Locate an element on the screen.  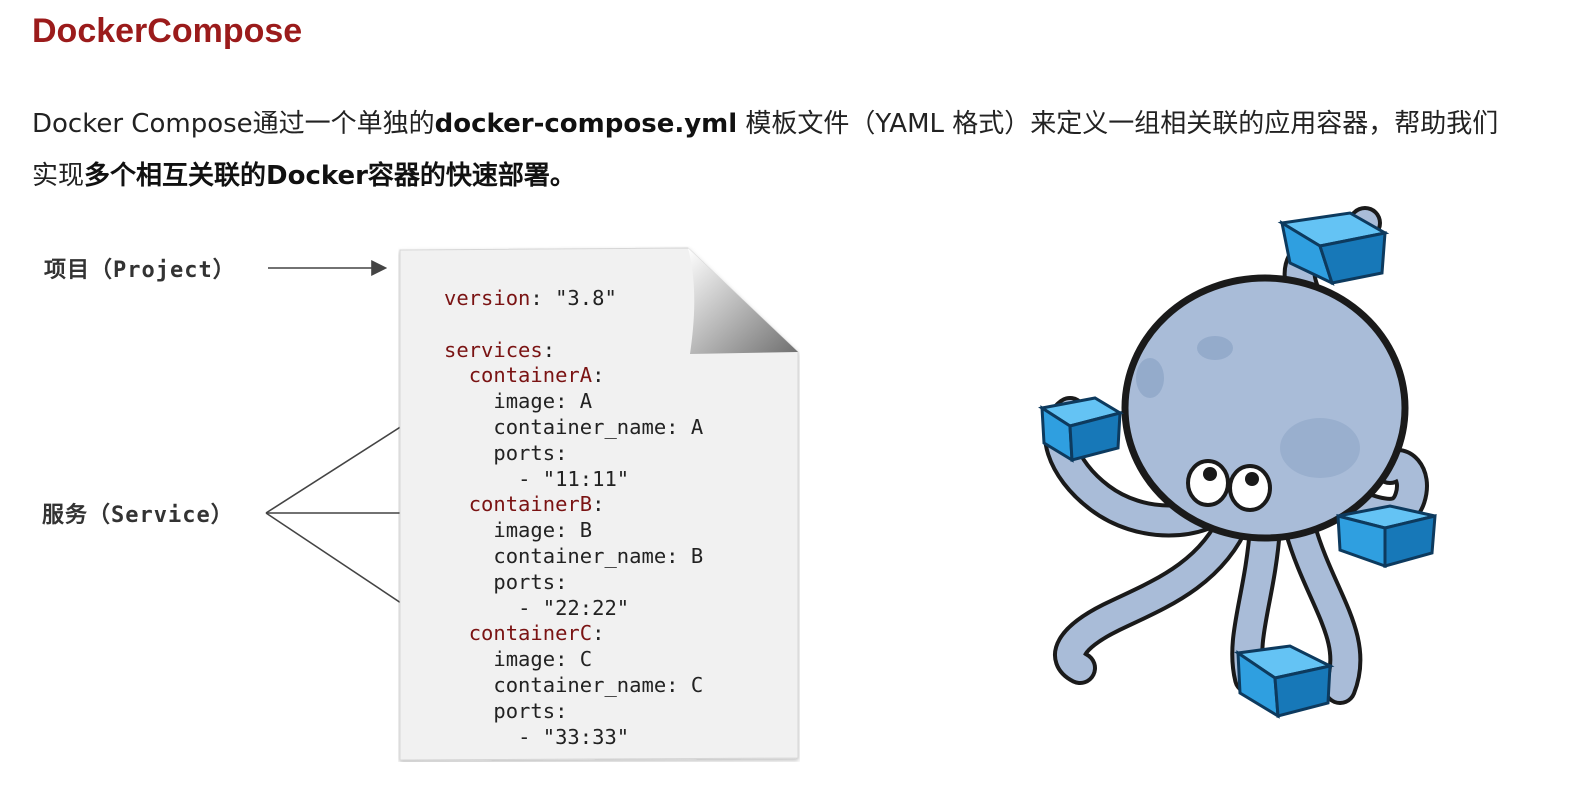
port-mapping: - "22:22" is located at coordinates (574, 607).